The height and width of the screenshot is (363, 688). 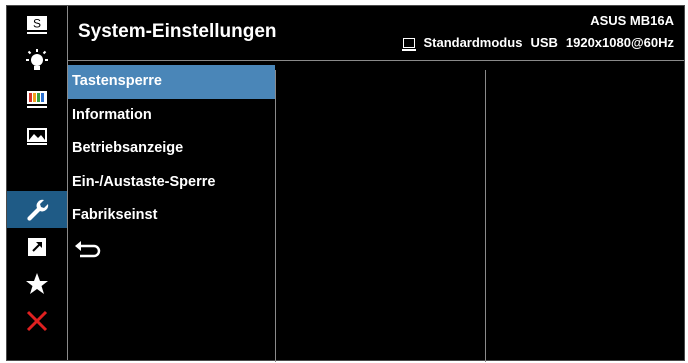 What do you see at coordinates (171, 149) in the screenshot?
I see `menu-item-betriebsanzeige: Betriebsanzeige` at bounding box center [171, 149].